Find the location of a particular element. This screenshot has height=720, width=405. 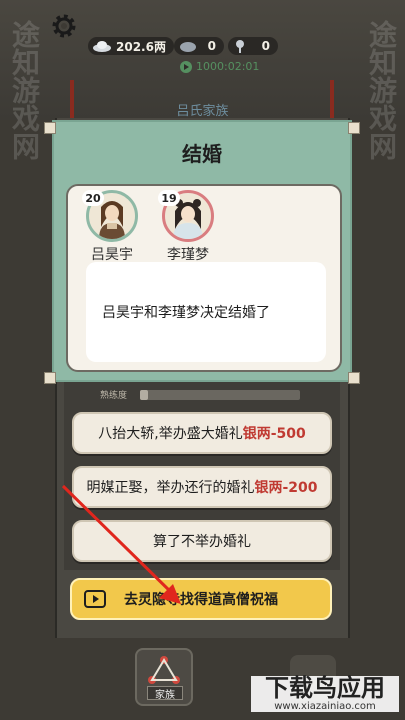

groom-name: 吕昊宇 is located at coordinates (112, 255).